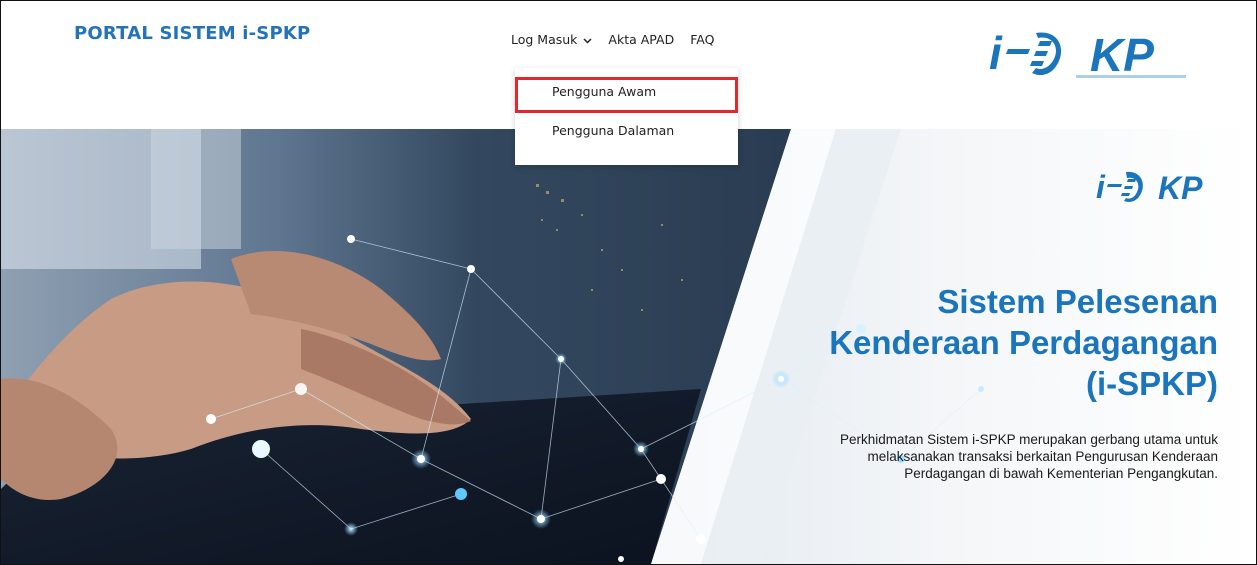 The image size is (1257, 565). Describe the element at coordinates (626, 95) in the screenshot. I see `highlight-box` at that location.